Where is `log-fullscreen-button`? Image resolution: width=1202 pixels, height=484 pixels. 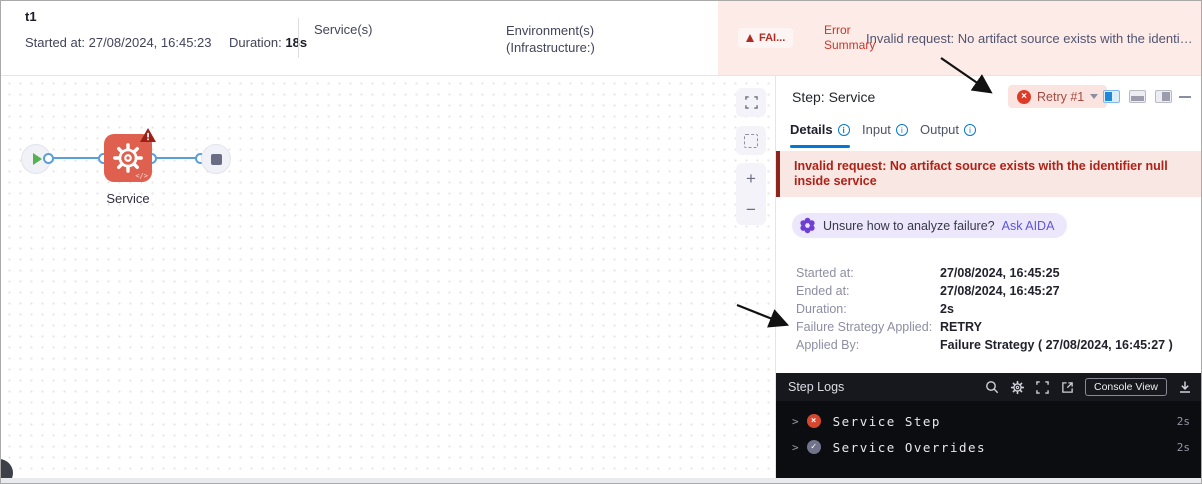
log-fullscreen-button is located at coordinates (1042, 387).